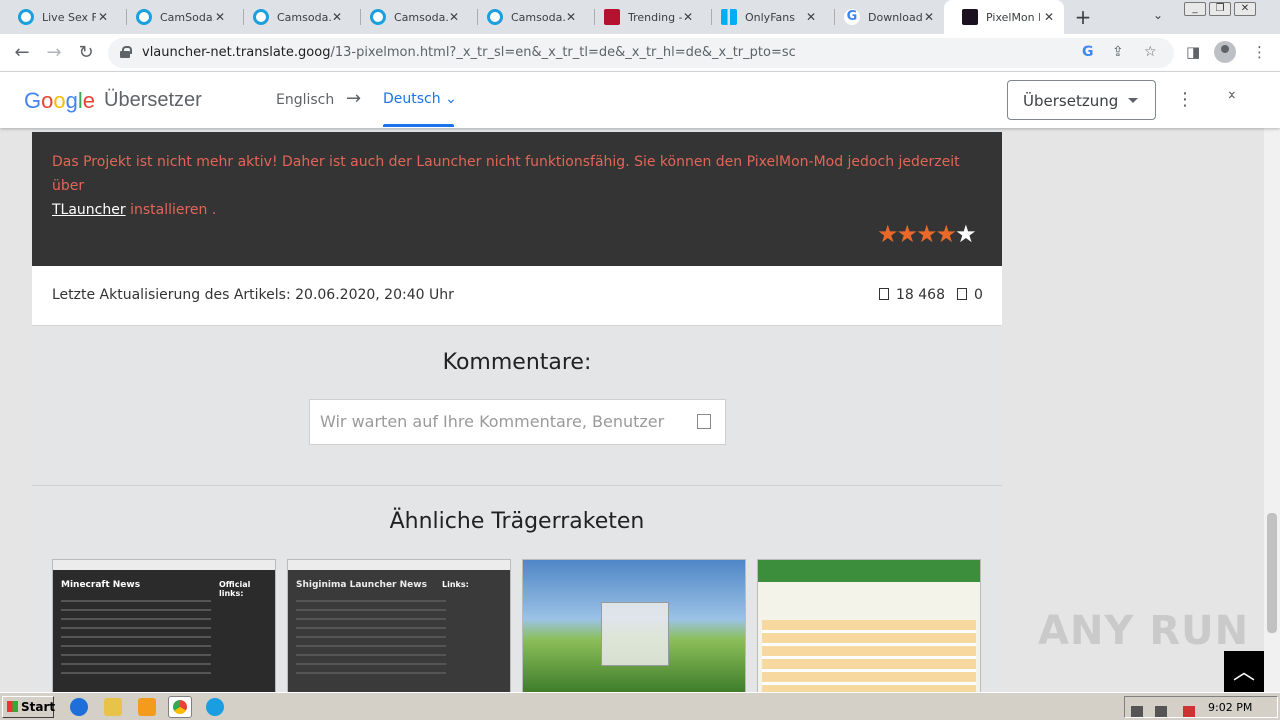  Describe the element at coordinates (1144, 631) in the screenshot. I see `watermark-logo: ANY RUN` at that location.